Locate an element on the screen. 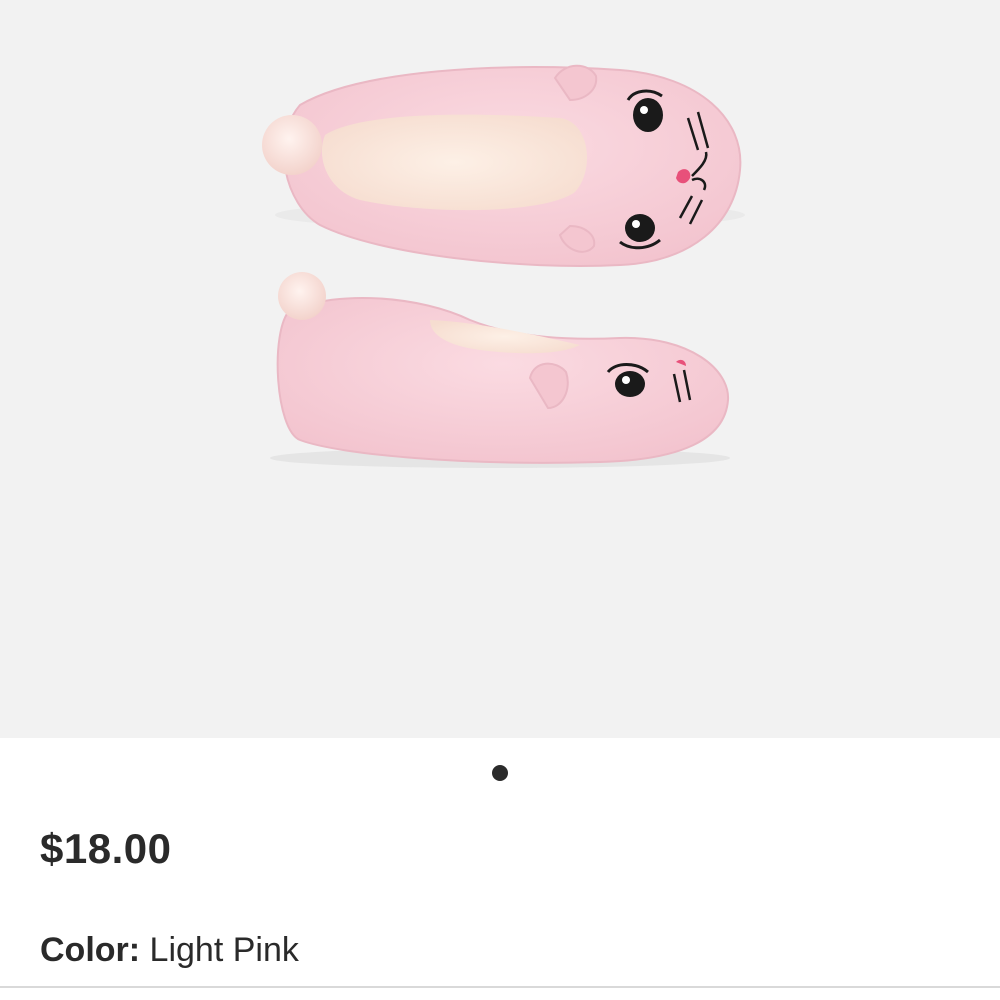 This screenshot has width=1000, height=1000. image-pager is located at coordinates (500, 773).